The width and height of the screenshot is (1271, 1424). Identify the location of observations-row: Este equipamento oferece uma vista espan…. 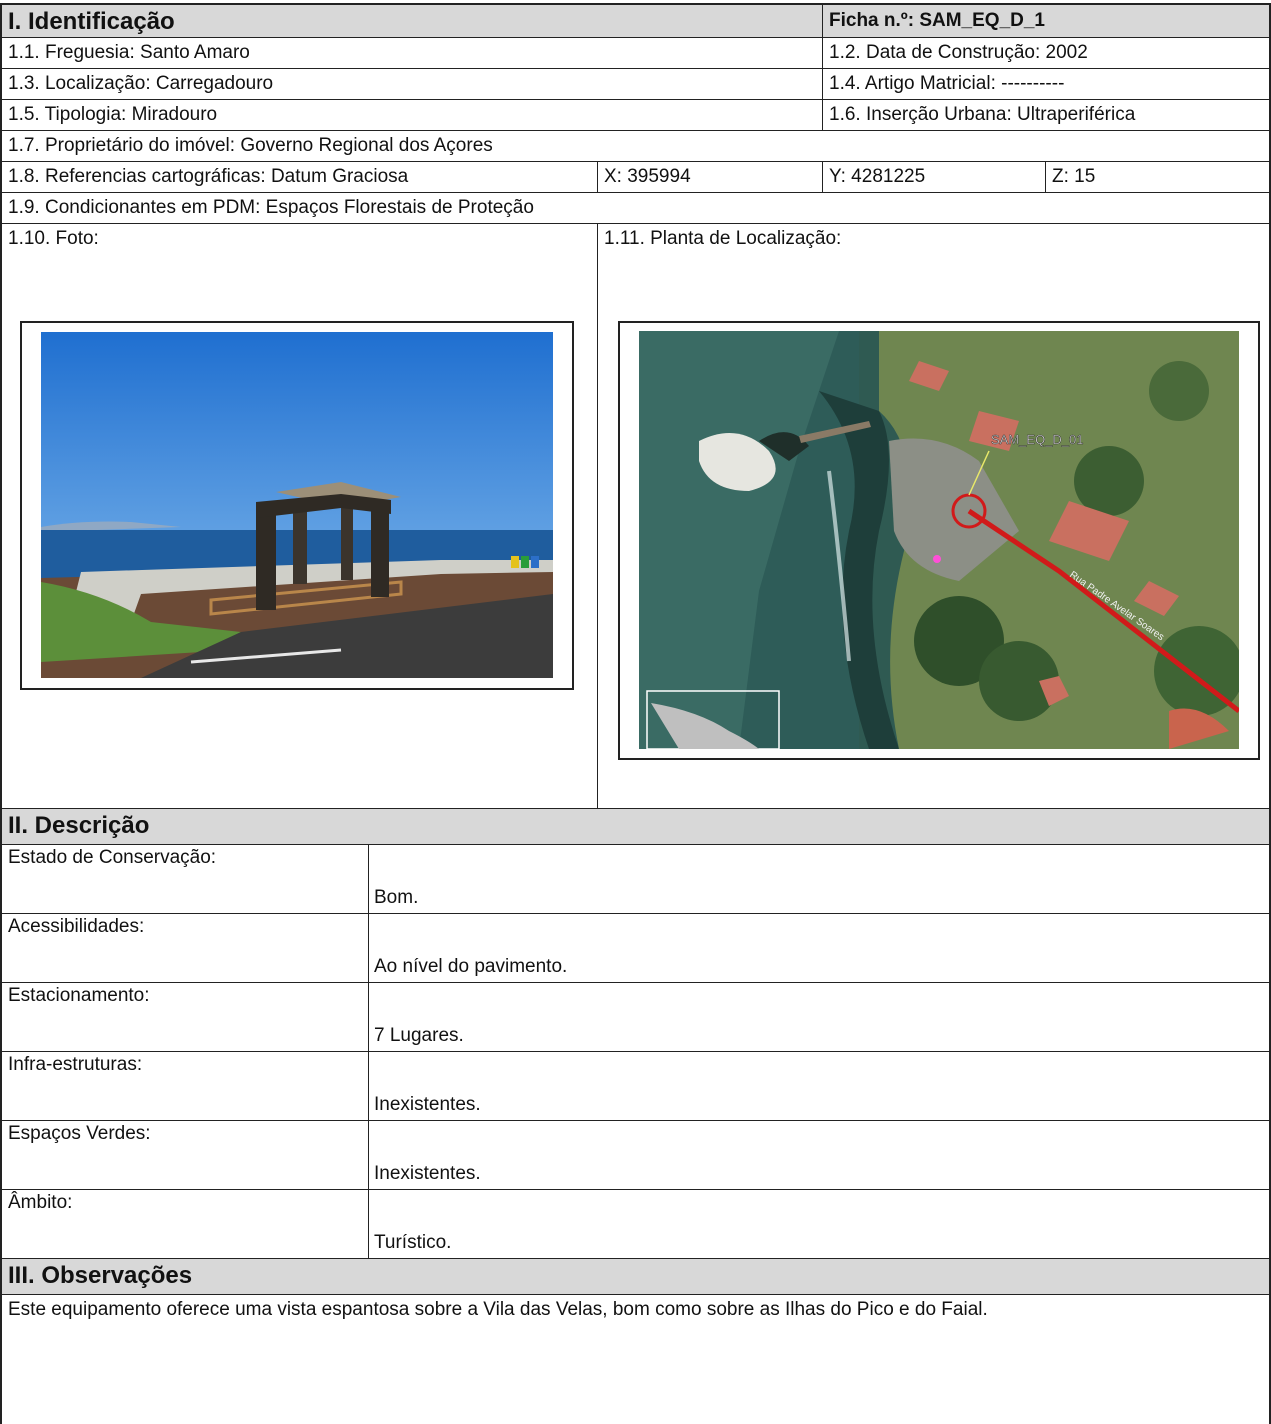
(635, 1359).